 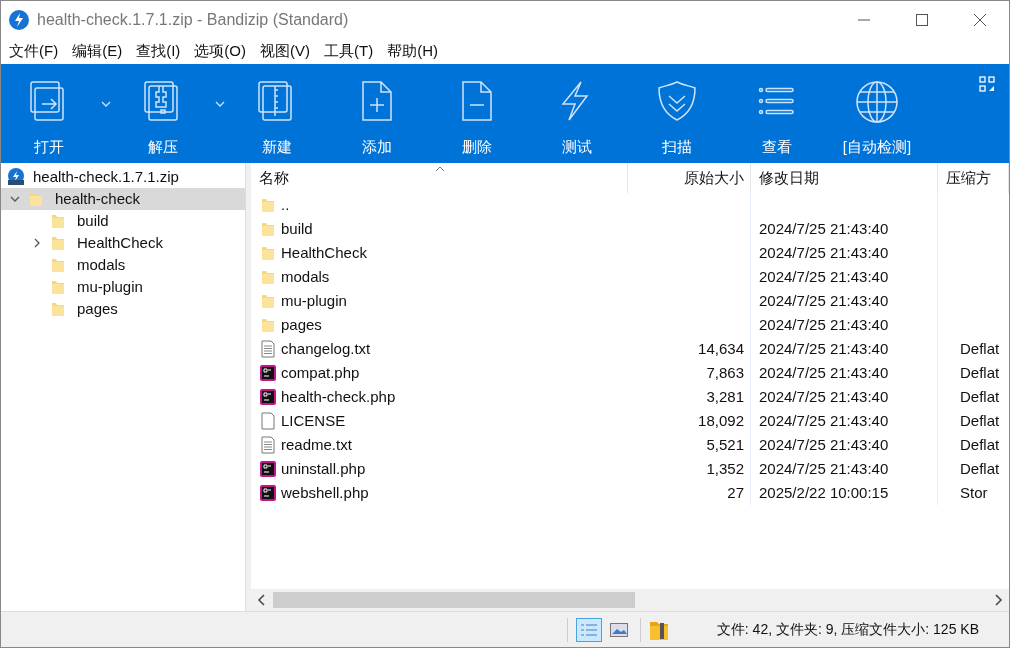 I want to click on toolbar-button: 扫描, so click(x=677, y=113).